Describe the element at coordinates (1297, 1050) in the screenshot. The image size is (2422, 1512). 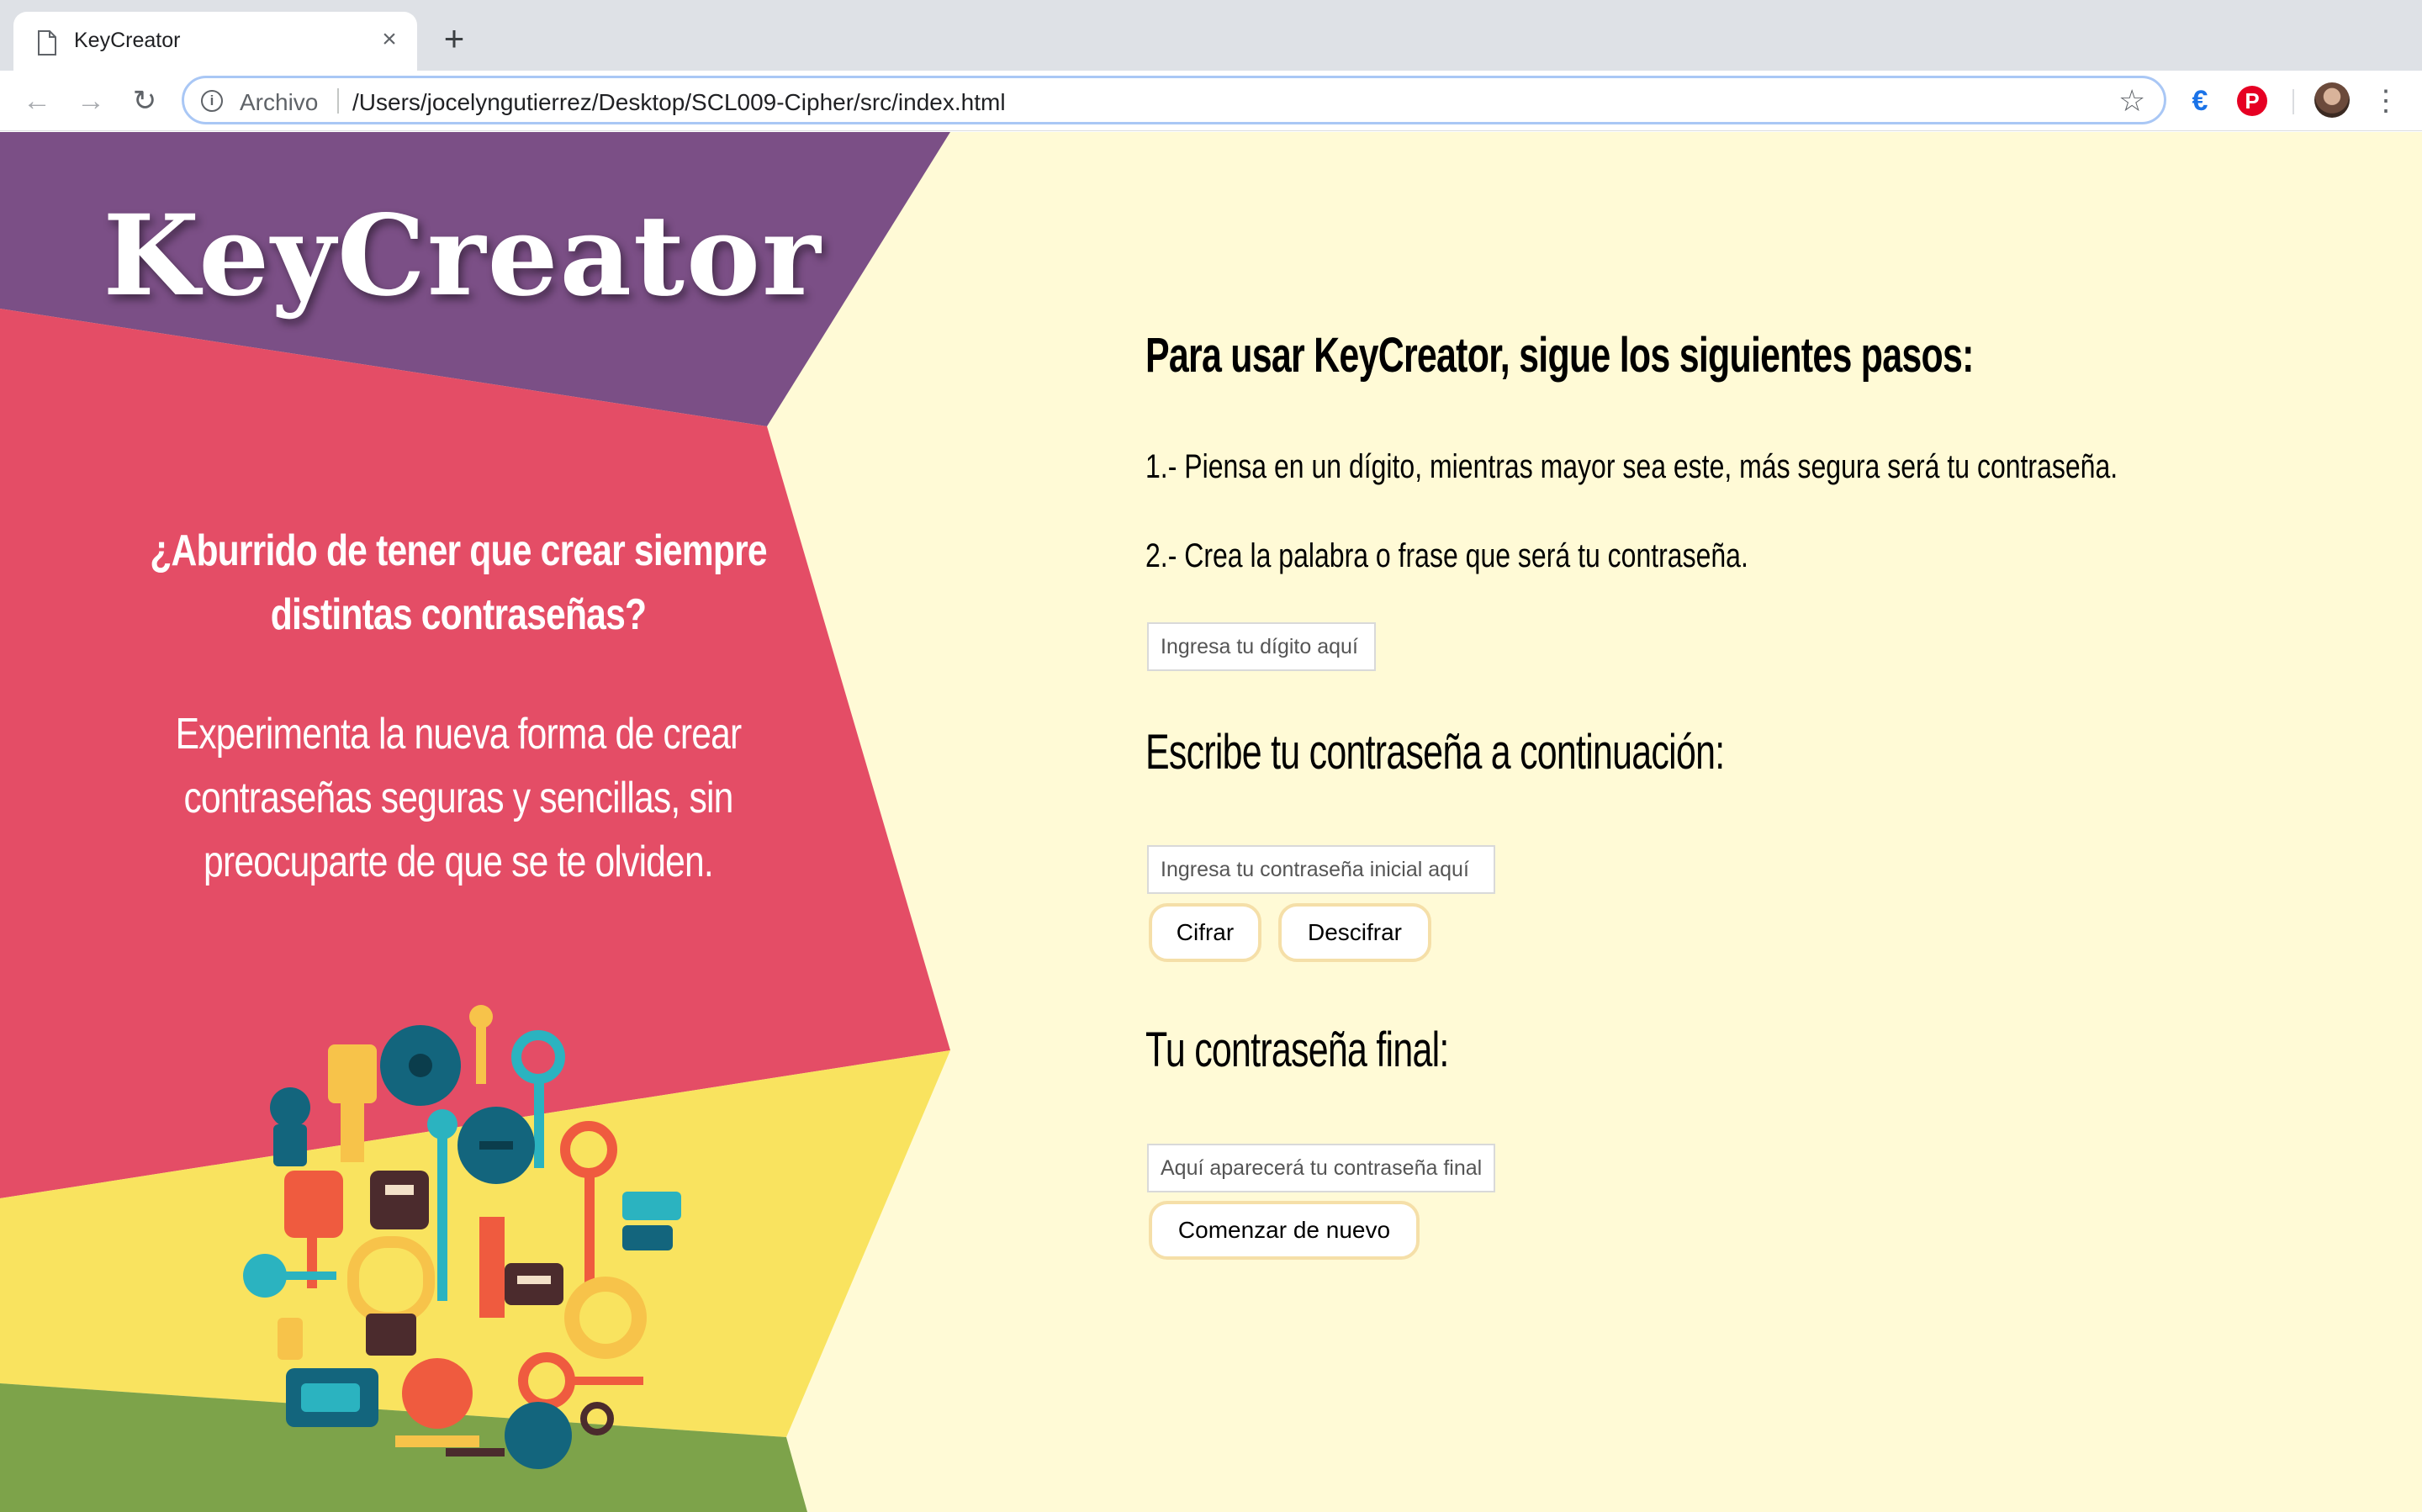
I see `final-password-heading: Tu contraseña final:` at that location.